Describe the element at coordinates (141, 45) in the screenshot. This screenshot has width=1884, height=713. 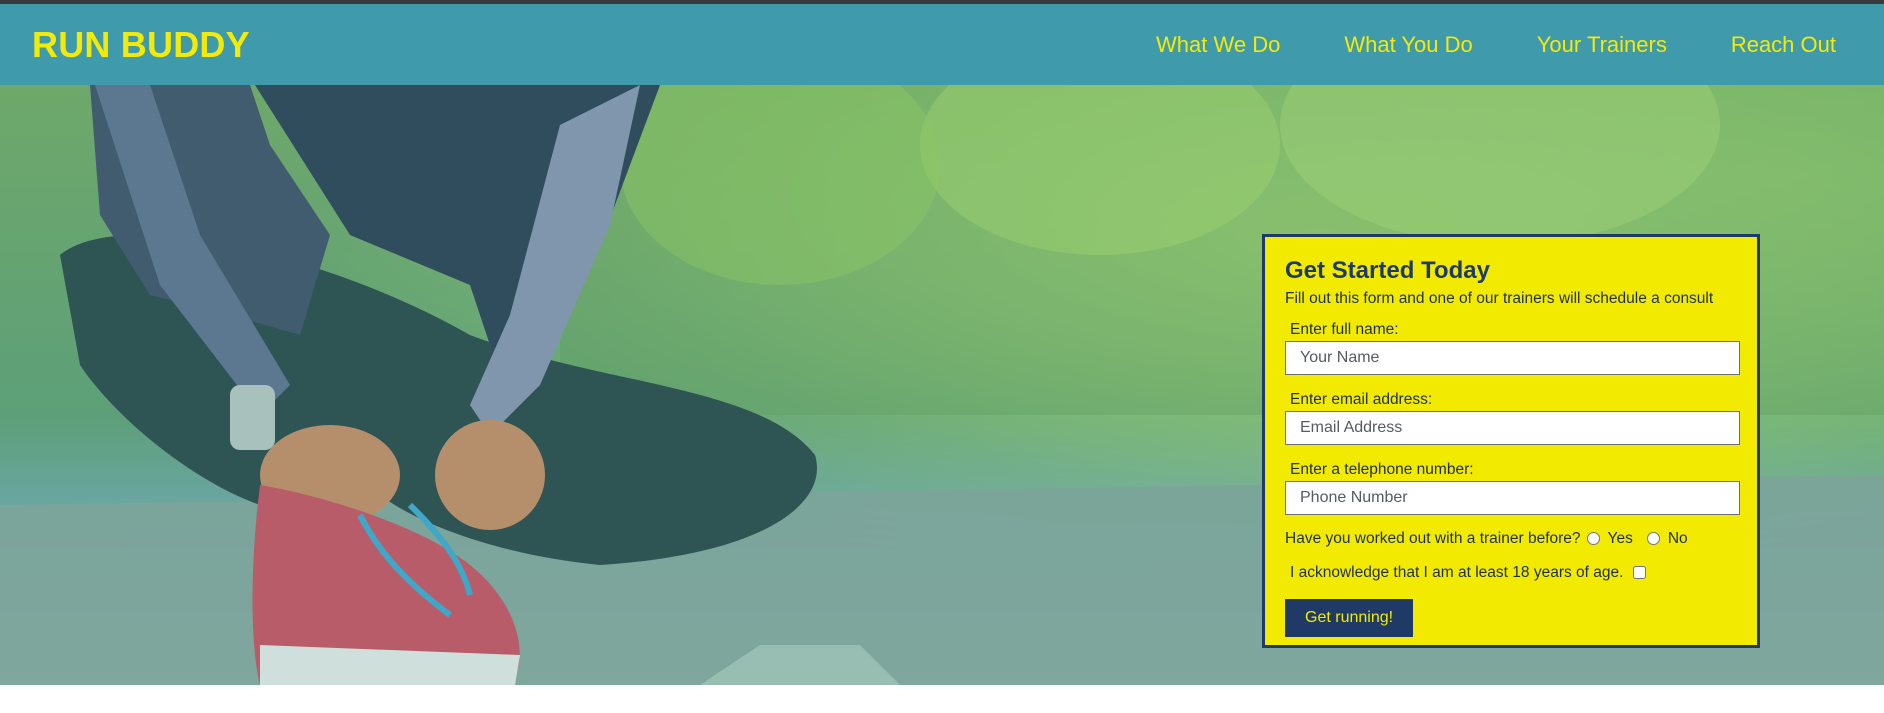
I see `brand-logo-text: RUN BUDDY` at that location.